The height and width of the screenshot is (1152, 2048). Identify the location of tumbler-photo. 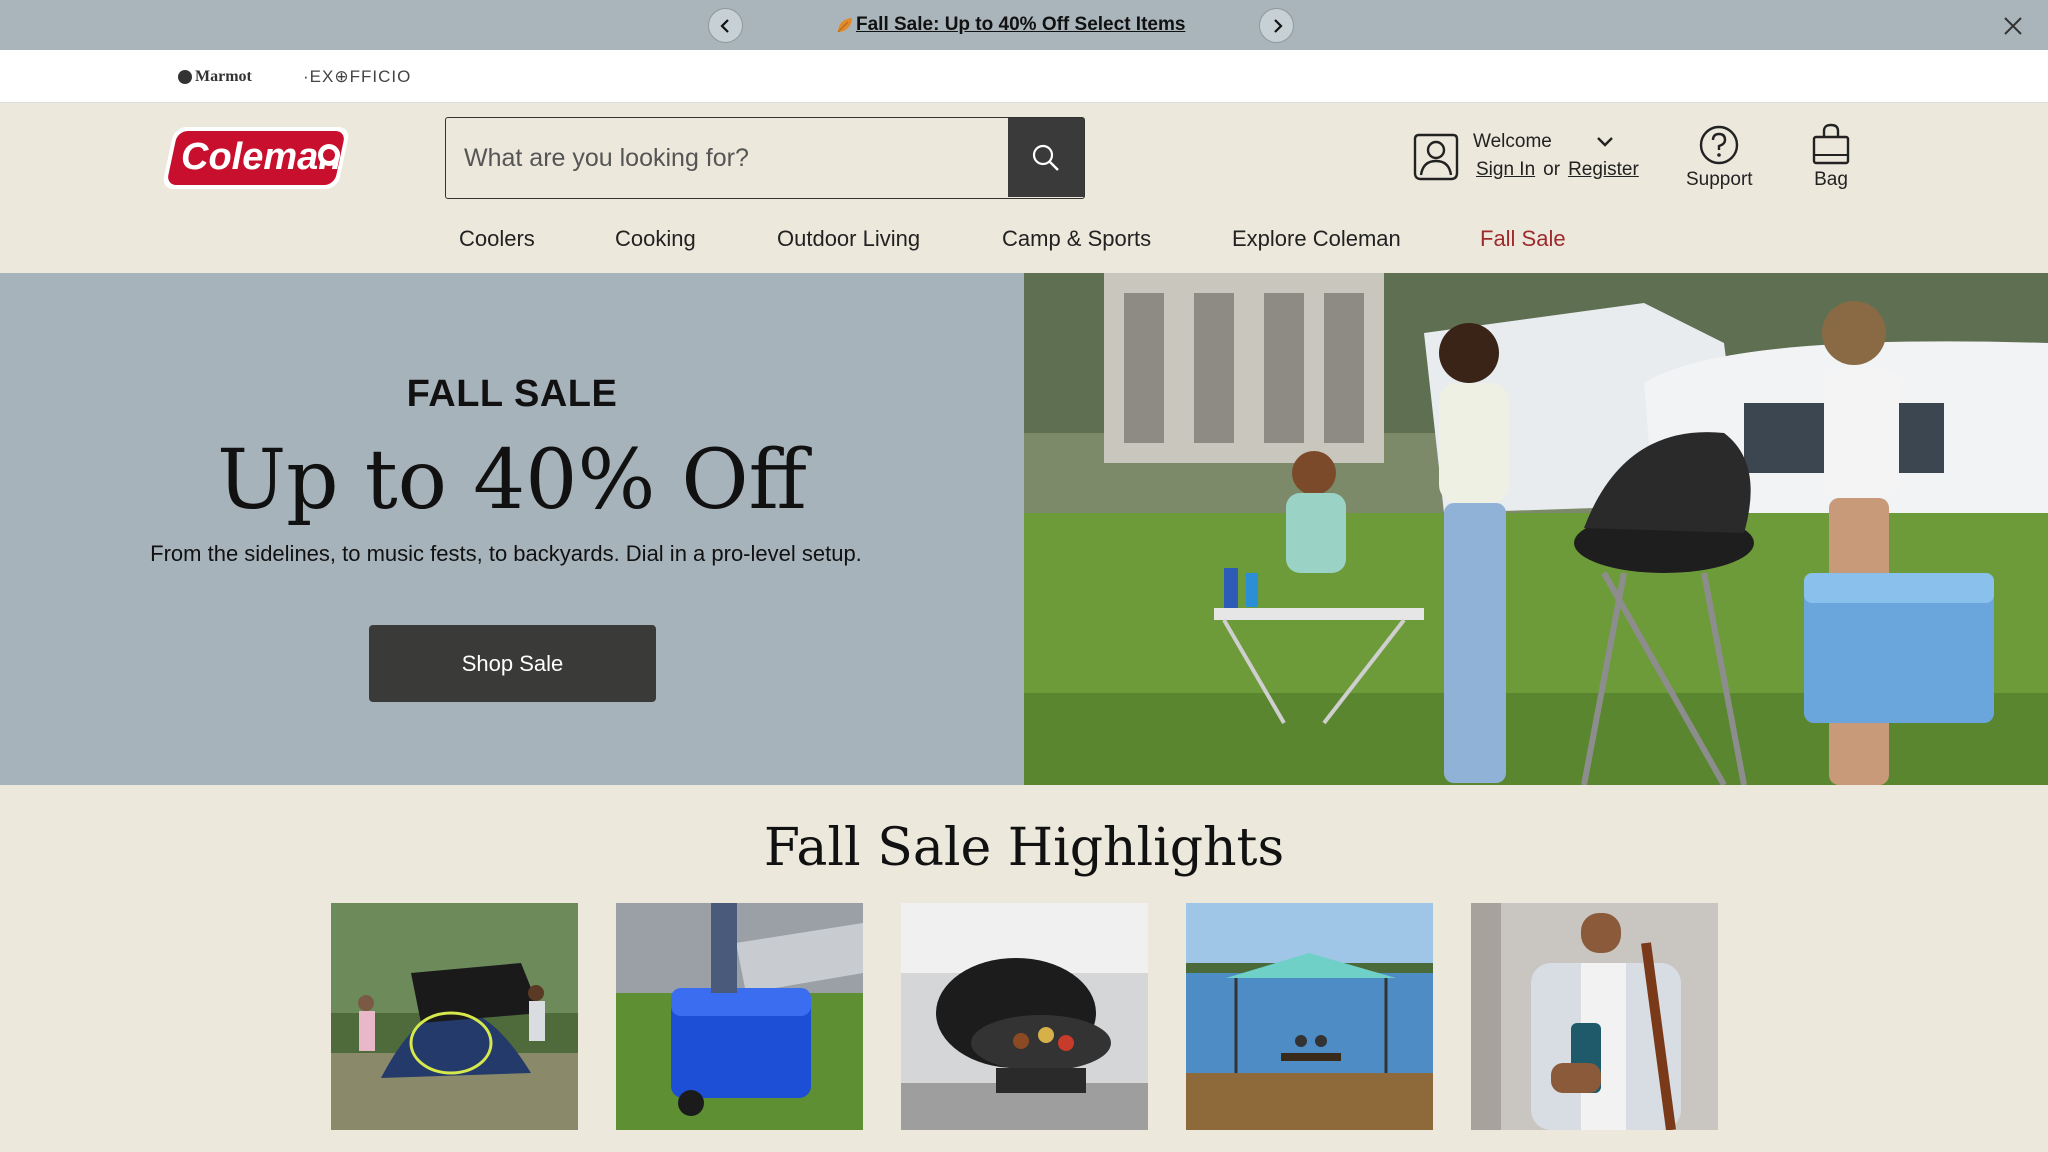
(1594, 1016).